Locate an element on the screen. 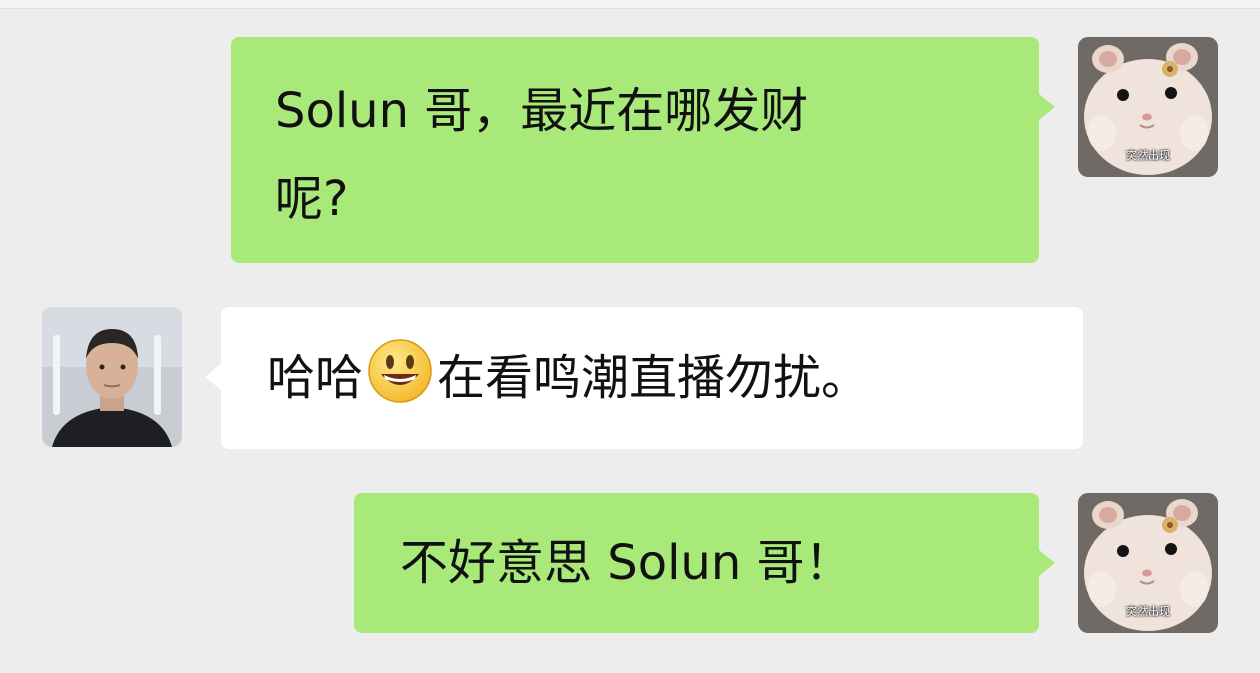 The width and height of the screenshot is (1260, 673). message-text: 在看鸣潮直播勿扰。 is located at coordinates (653, 378).